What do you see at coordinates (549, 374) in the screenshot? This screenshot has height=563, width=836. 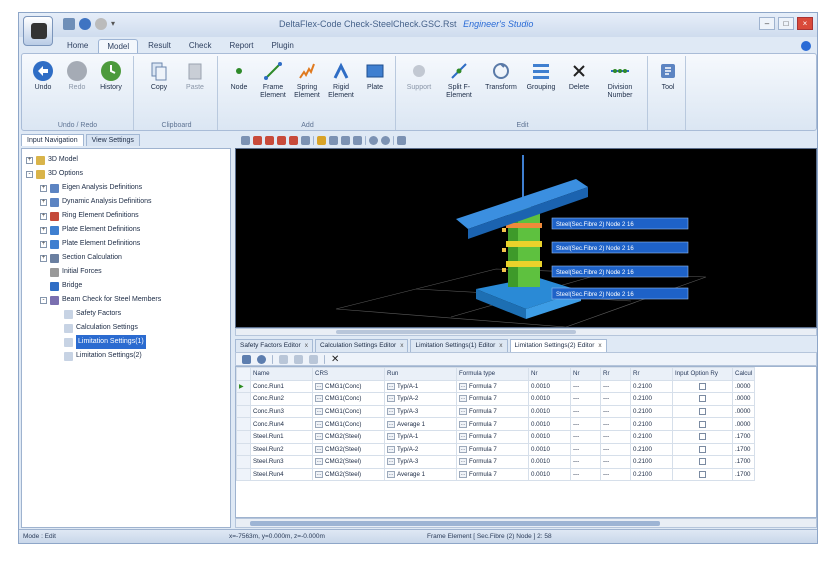 I see `column-header: Nr` at bounding box center [549, 374].